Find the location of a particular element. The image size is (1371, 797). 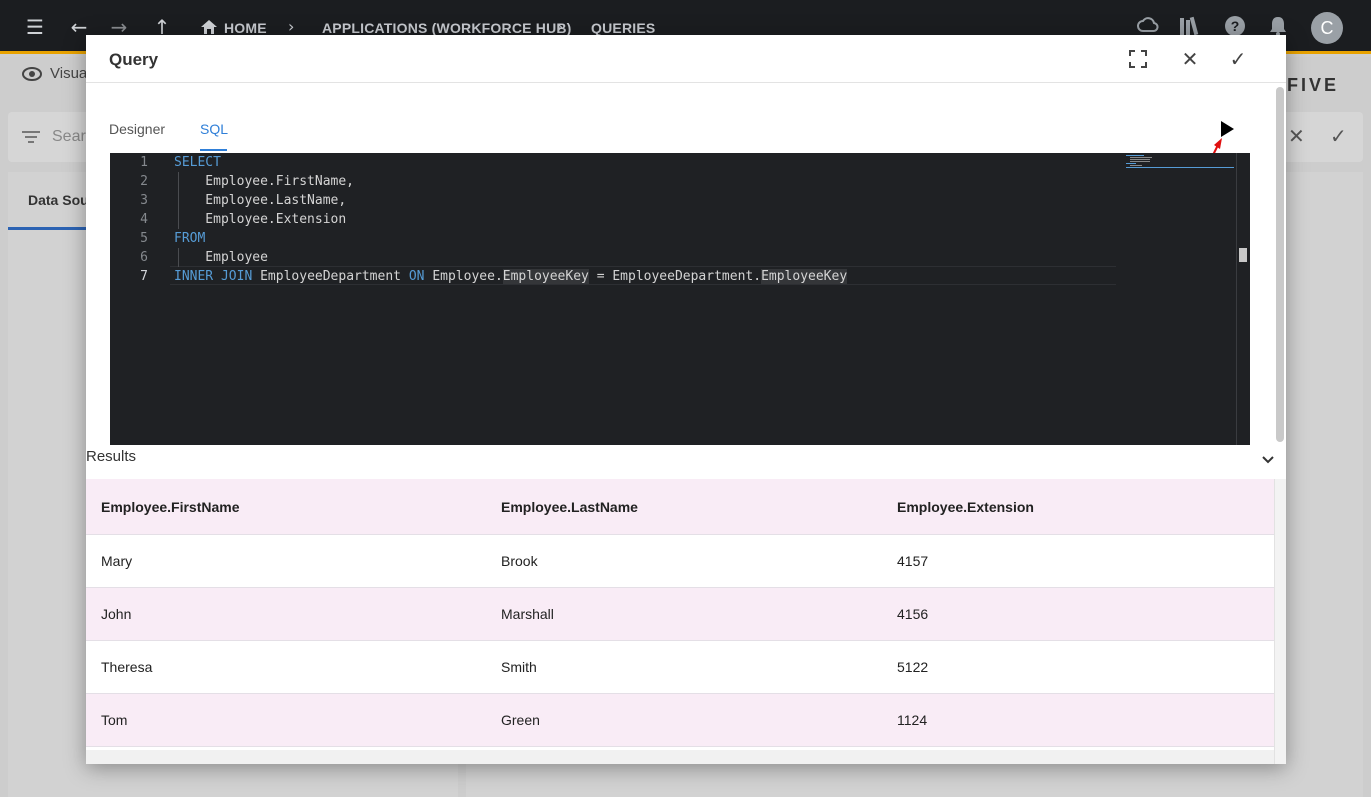

line-number: 5 is located at coordinates (144, 238).